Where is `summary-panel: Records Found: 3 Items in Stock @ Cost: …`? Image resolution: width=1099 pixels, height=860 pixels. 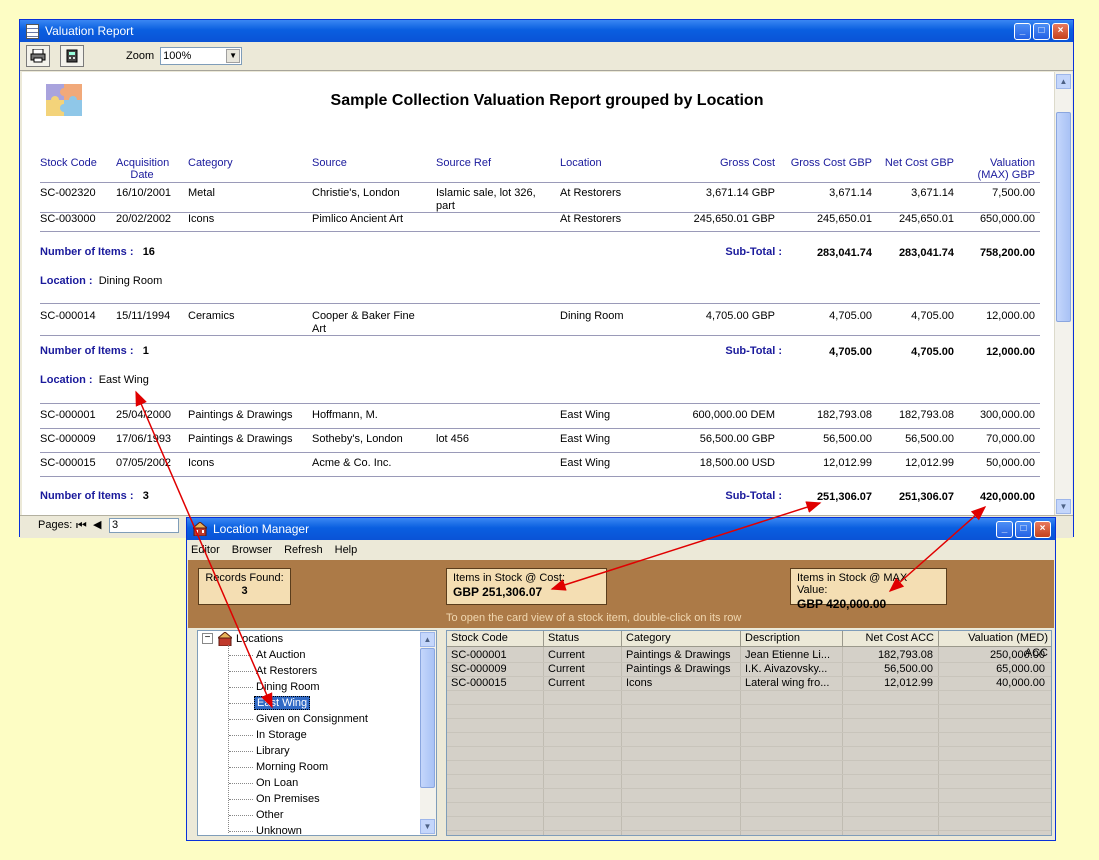 summary-panel: Records Found: 3 Items in Stock @ Cost: … is located at coordinates (621, 594).